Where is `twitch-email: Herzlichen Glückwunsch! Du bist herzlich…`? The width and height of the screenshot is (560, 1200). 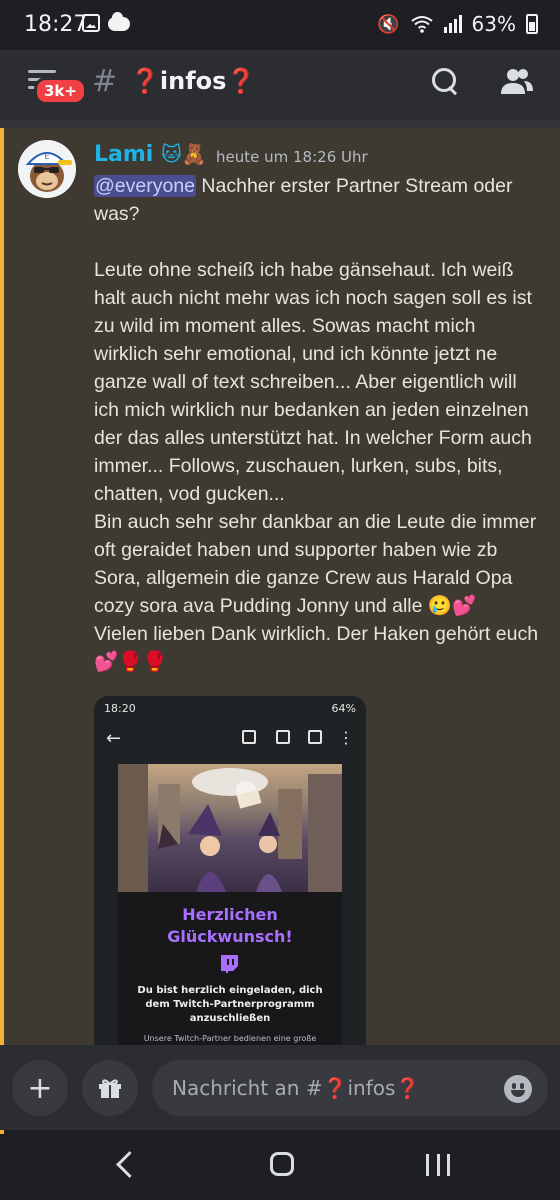 twitch-email: Herzlichen Glückwunsch! Du bist herzlich… is located at coordinates (230, 904).